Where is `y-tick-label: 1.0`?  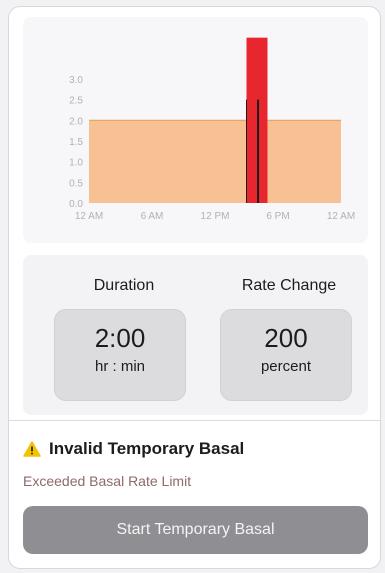
y-tick-label: 1.0 is located at coordinates (76, 163).